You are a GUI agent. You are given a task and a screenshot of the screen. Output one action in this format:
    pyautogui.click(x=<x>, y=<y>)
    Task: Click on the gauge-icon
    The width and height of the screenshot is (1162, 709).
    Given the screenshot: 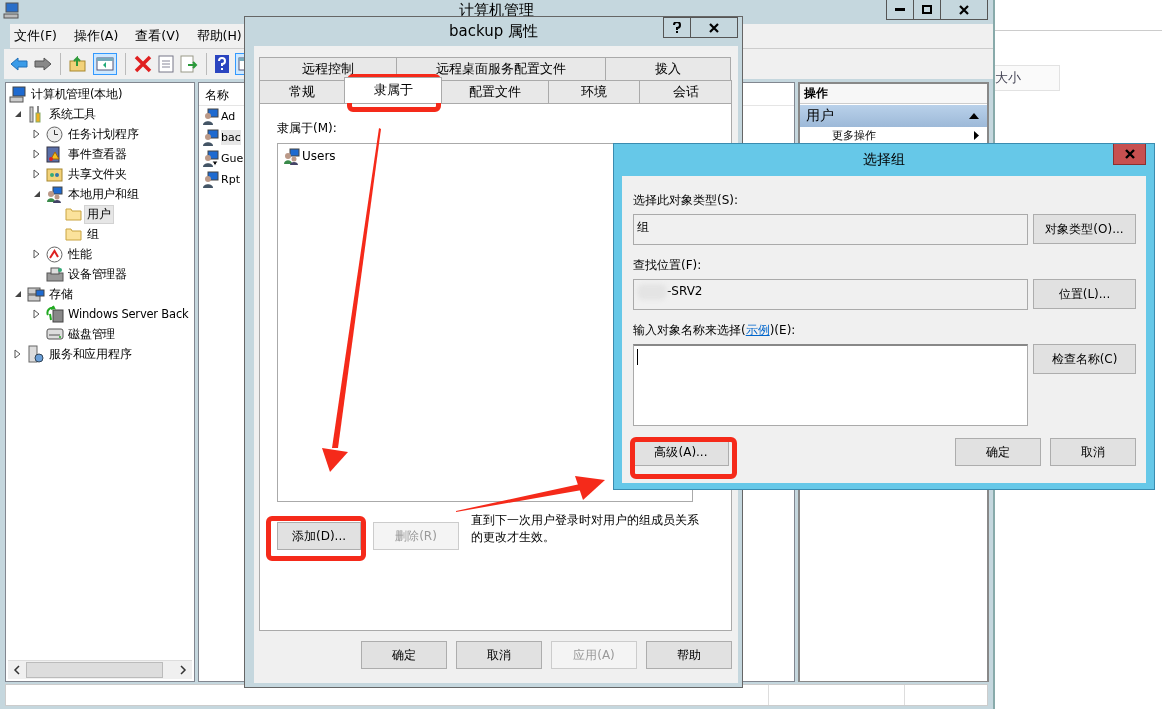 What is the action you would take?
    pyautogui.click(x=54, y=254)
    